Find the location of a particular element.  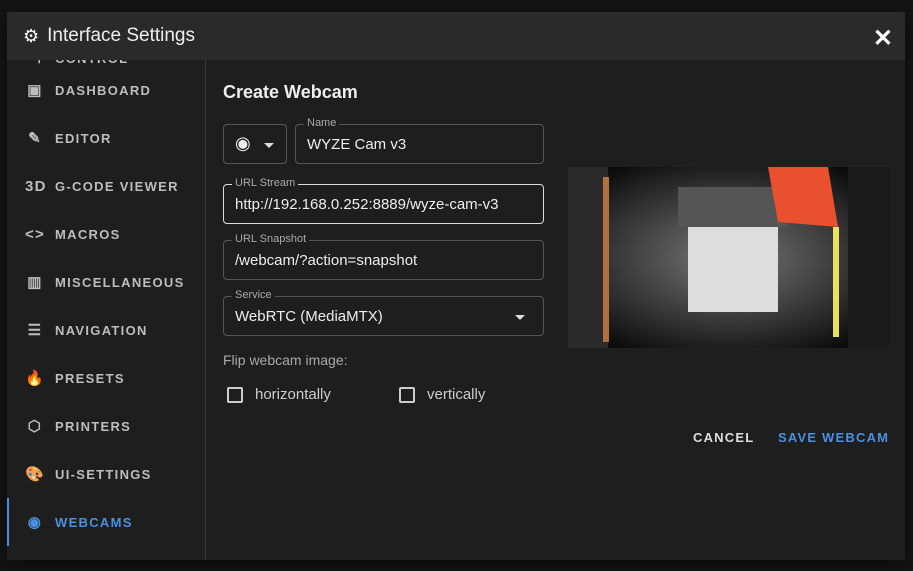

save-webcam-button: SAVE WEBCAM is located at coordinates (833, 437).